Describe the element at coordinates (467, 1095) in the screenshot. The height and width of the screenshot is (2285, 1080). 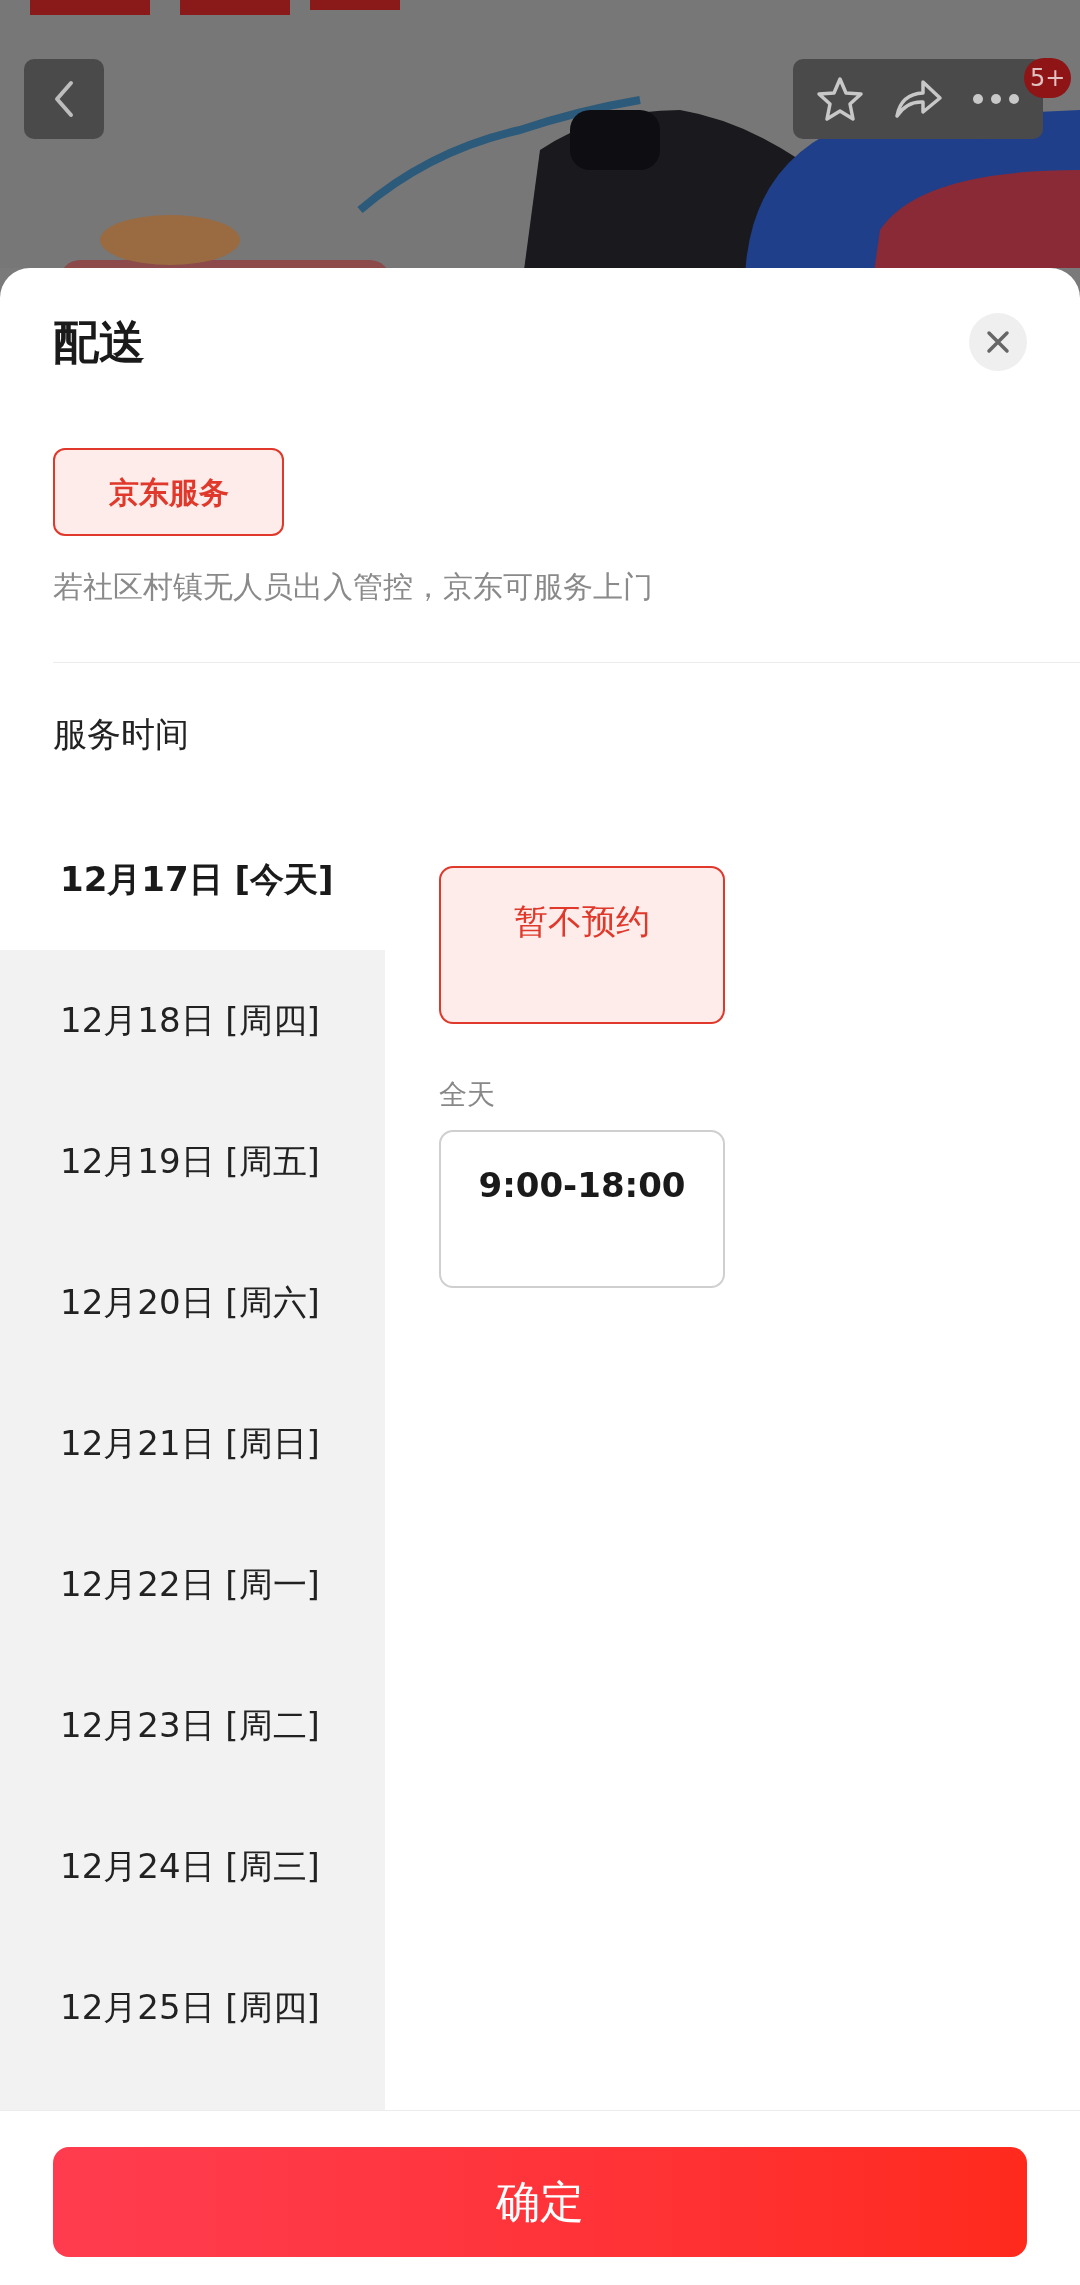
I see `slot-group-title: 全天` at that location.